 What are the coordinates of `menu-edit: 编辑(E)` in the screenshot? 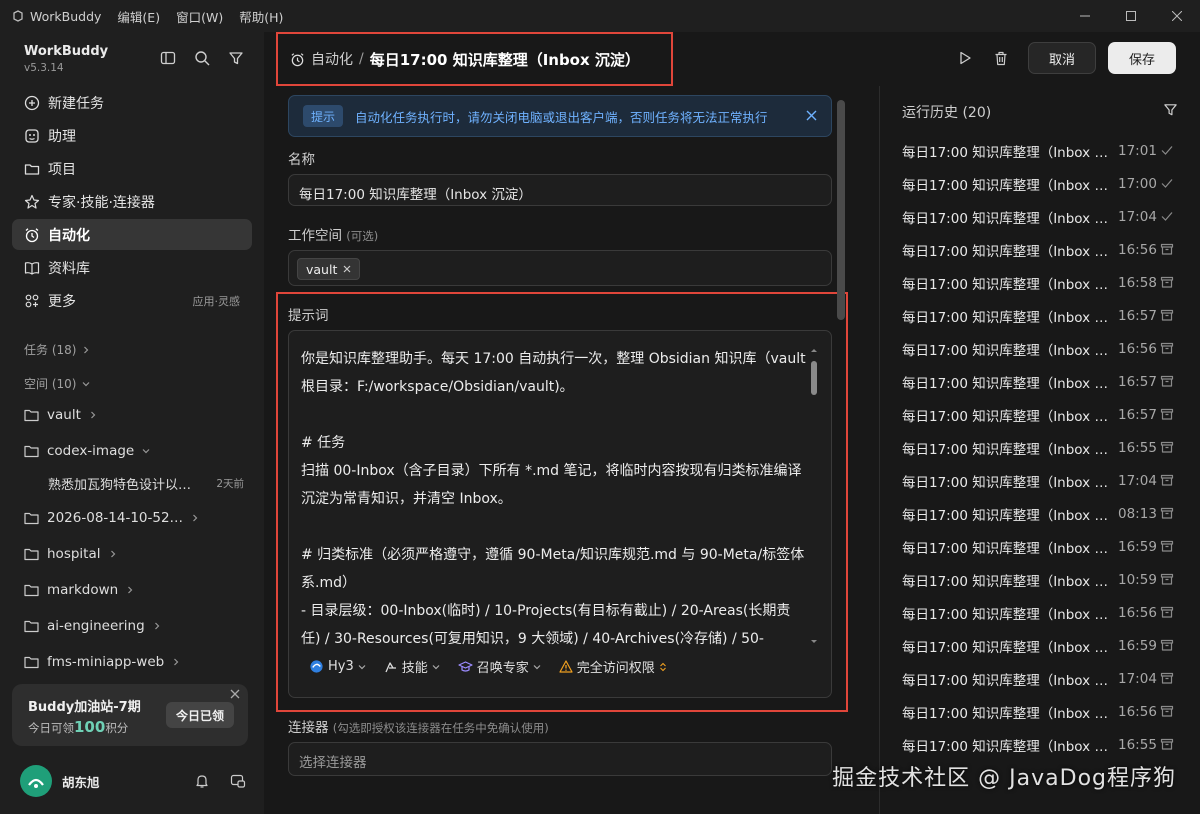 It's located at (138, 16).